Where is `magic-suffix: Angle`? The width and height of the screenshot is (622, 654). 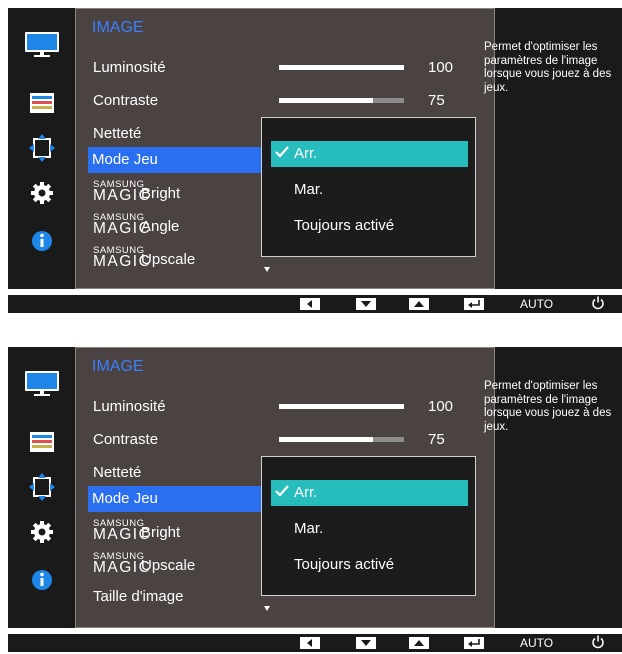
magic-suffix: Angle is located at coordinates (160, 226).